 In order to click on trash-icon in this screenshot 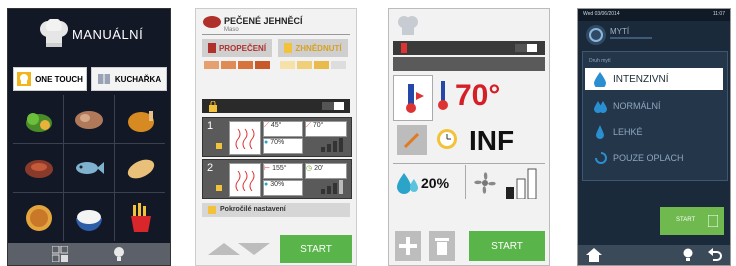, I will do `click(442, 246)`.